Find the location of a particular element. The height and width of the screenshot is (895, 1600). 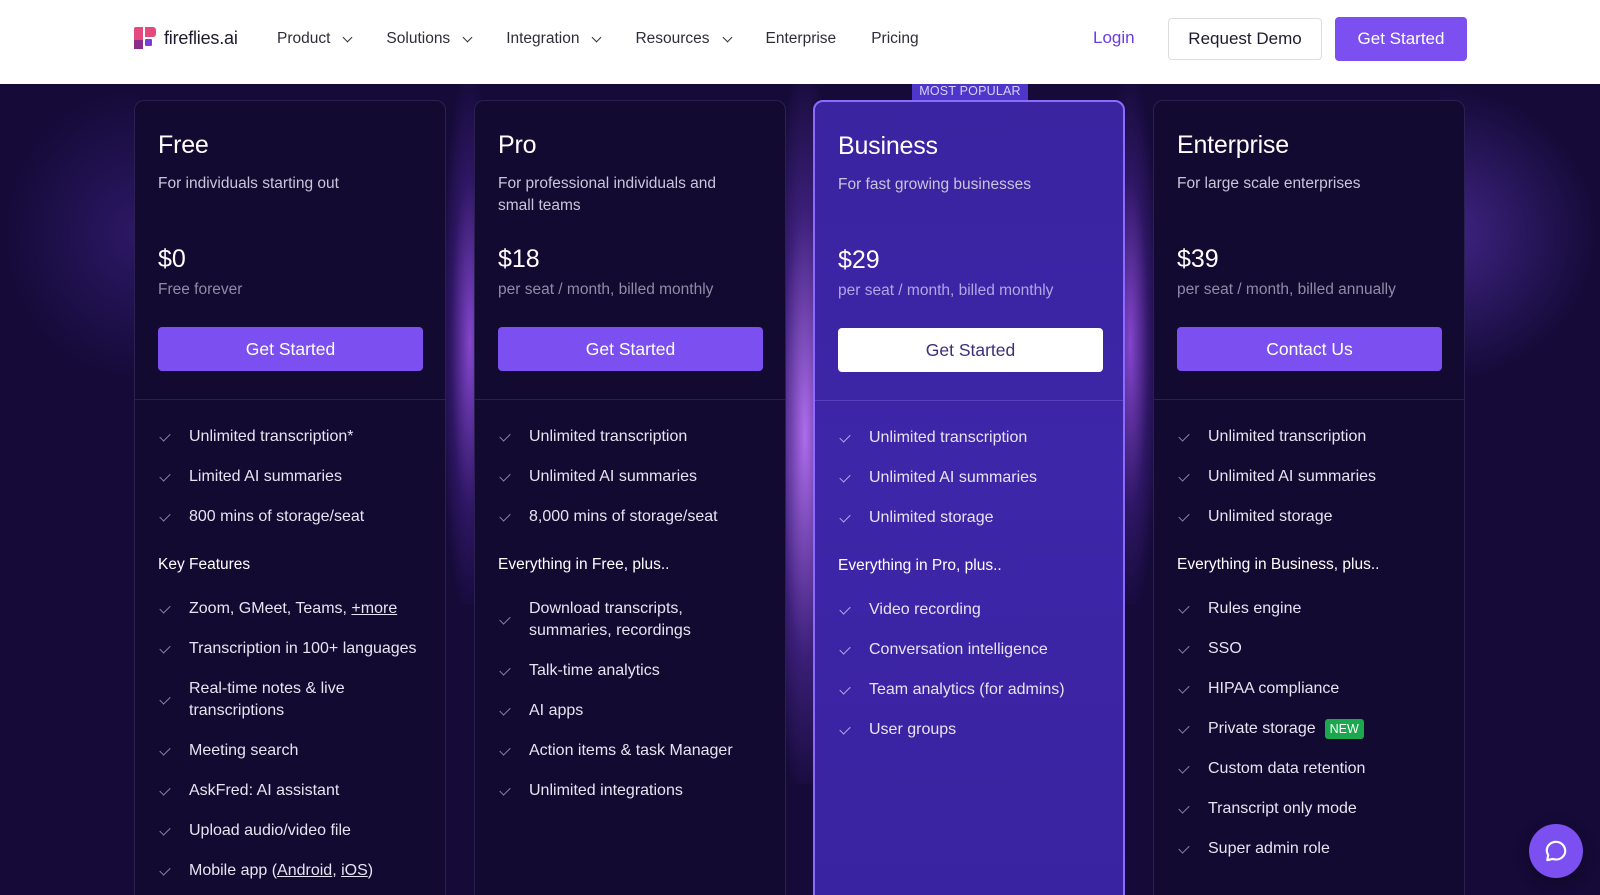

menu-item-pricing: Pricing is located at coordinates (894, 39).